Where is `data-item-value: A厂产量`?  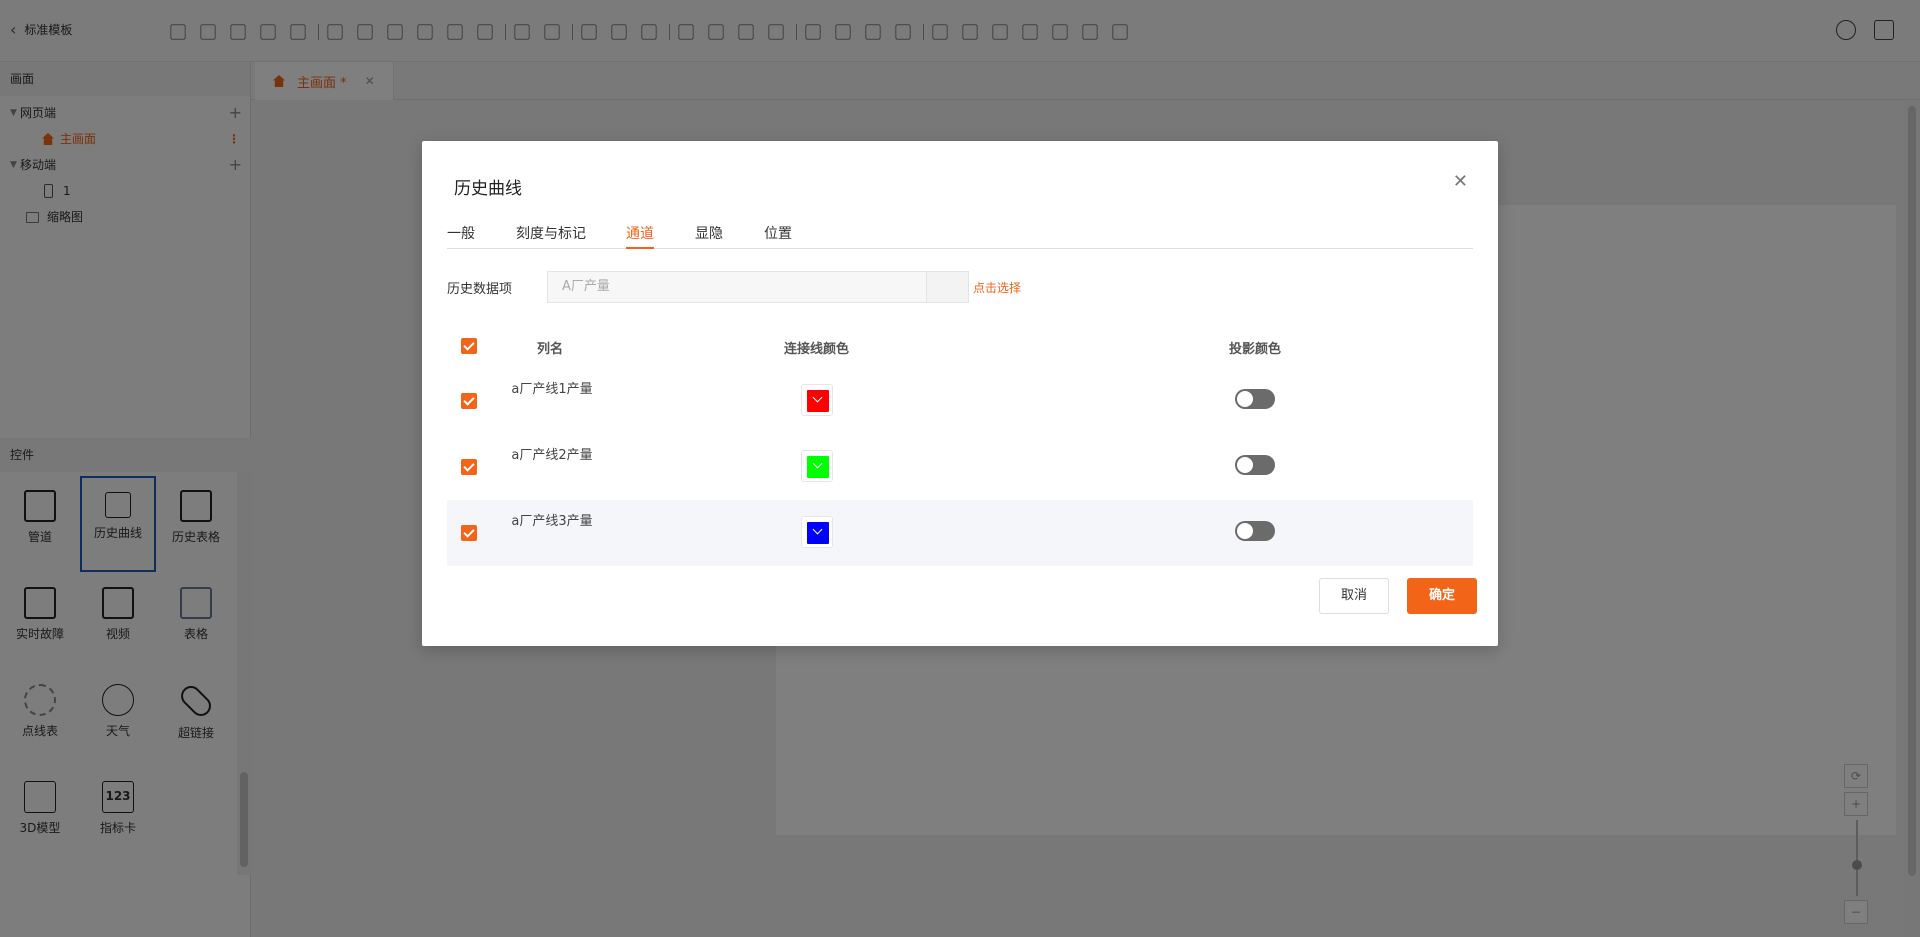 data-item-value: A厂产量 is located at coordinates (586, 286).